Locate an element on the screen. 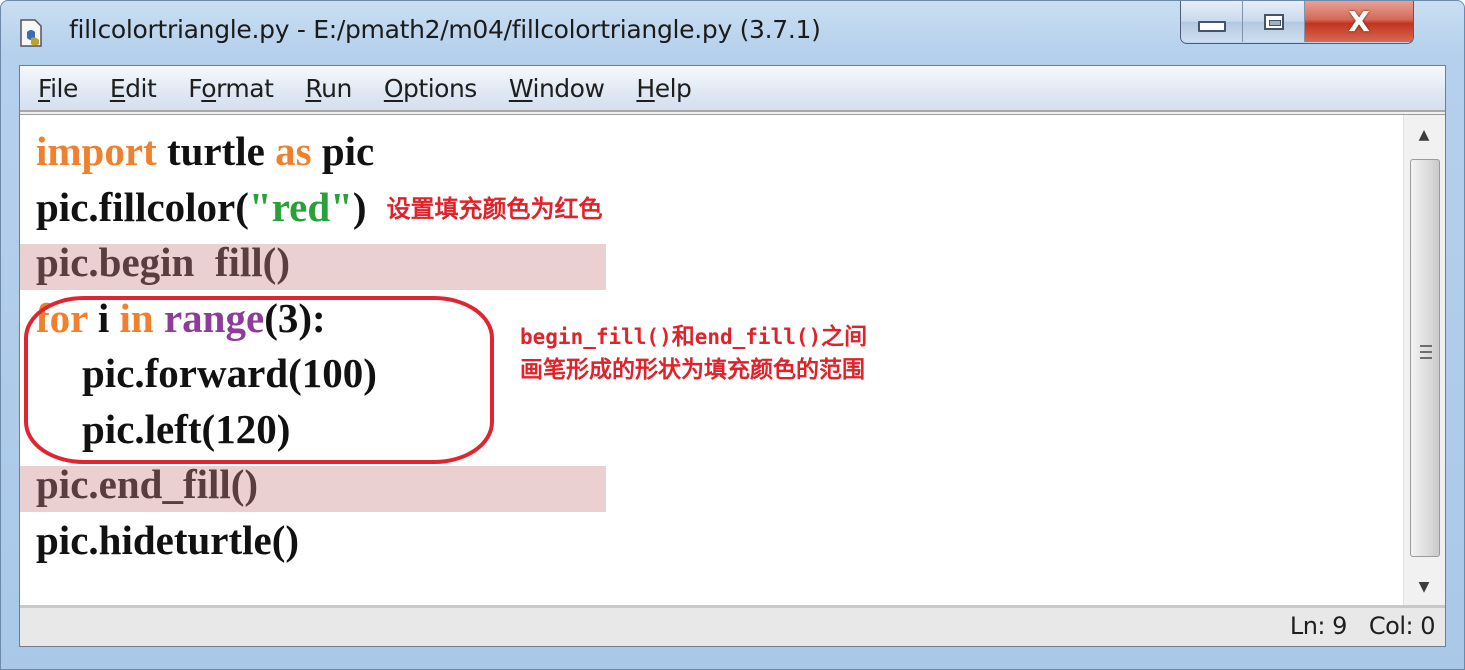 The image size is (1465, 670). arrow-down-icon: ▼ is located at coordinates (1424, 587).